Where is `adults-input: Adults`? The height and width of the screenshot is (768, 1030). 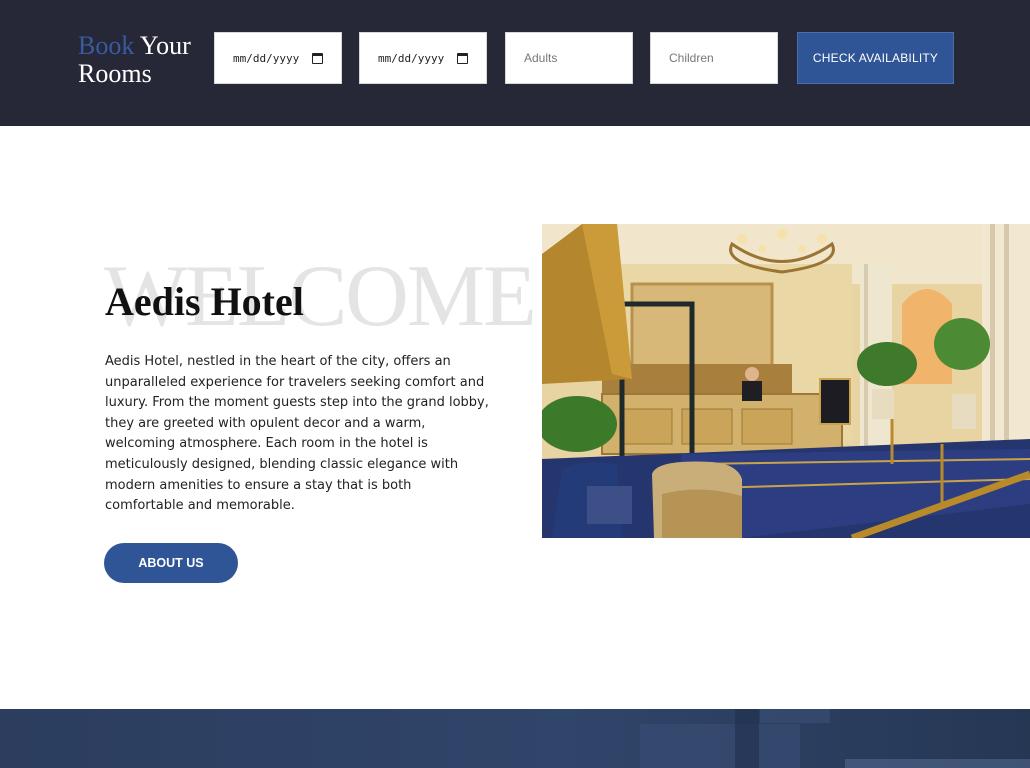
adults-input: Adults is located at coordinates (569, 58).